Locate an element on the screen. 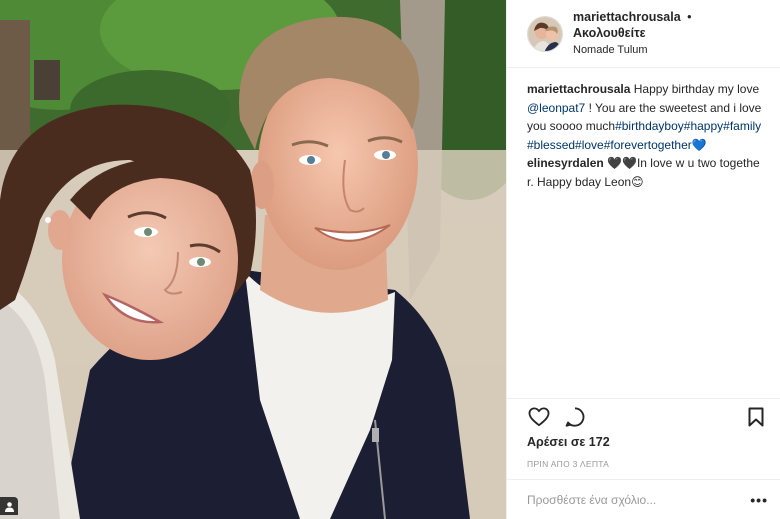 The height and width of the screenshot is (519, 780). avatar-image is located at coordinates (545, 33).